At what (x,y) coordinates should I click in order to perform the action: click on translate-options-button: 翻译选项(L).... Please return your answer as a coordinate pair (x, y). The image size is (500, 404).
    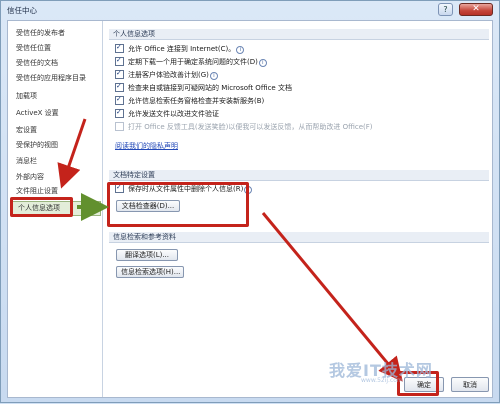
    Looking at the image, I should click on (147, 255).